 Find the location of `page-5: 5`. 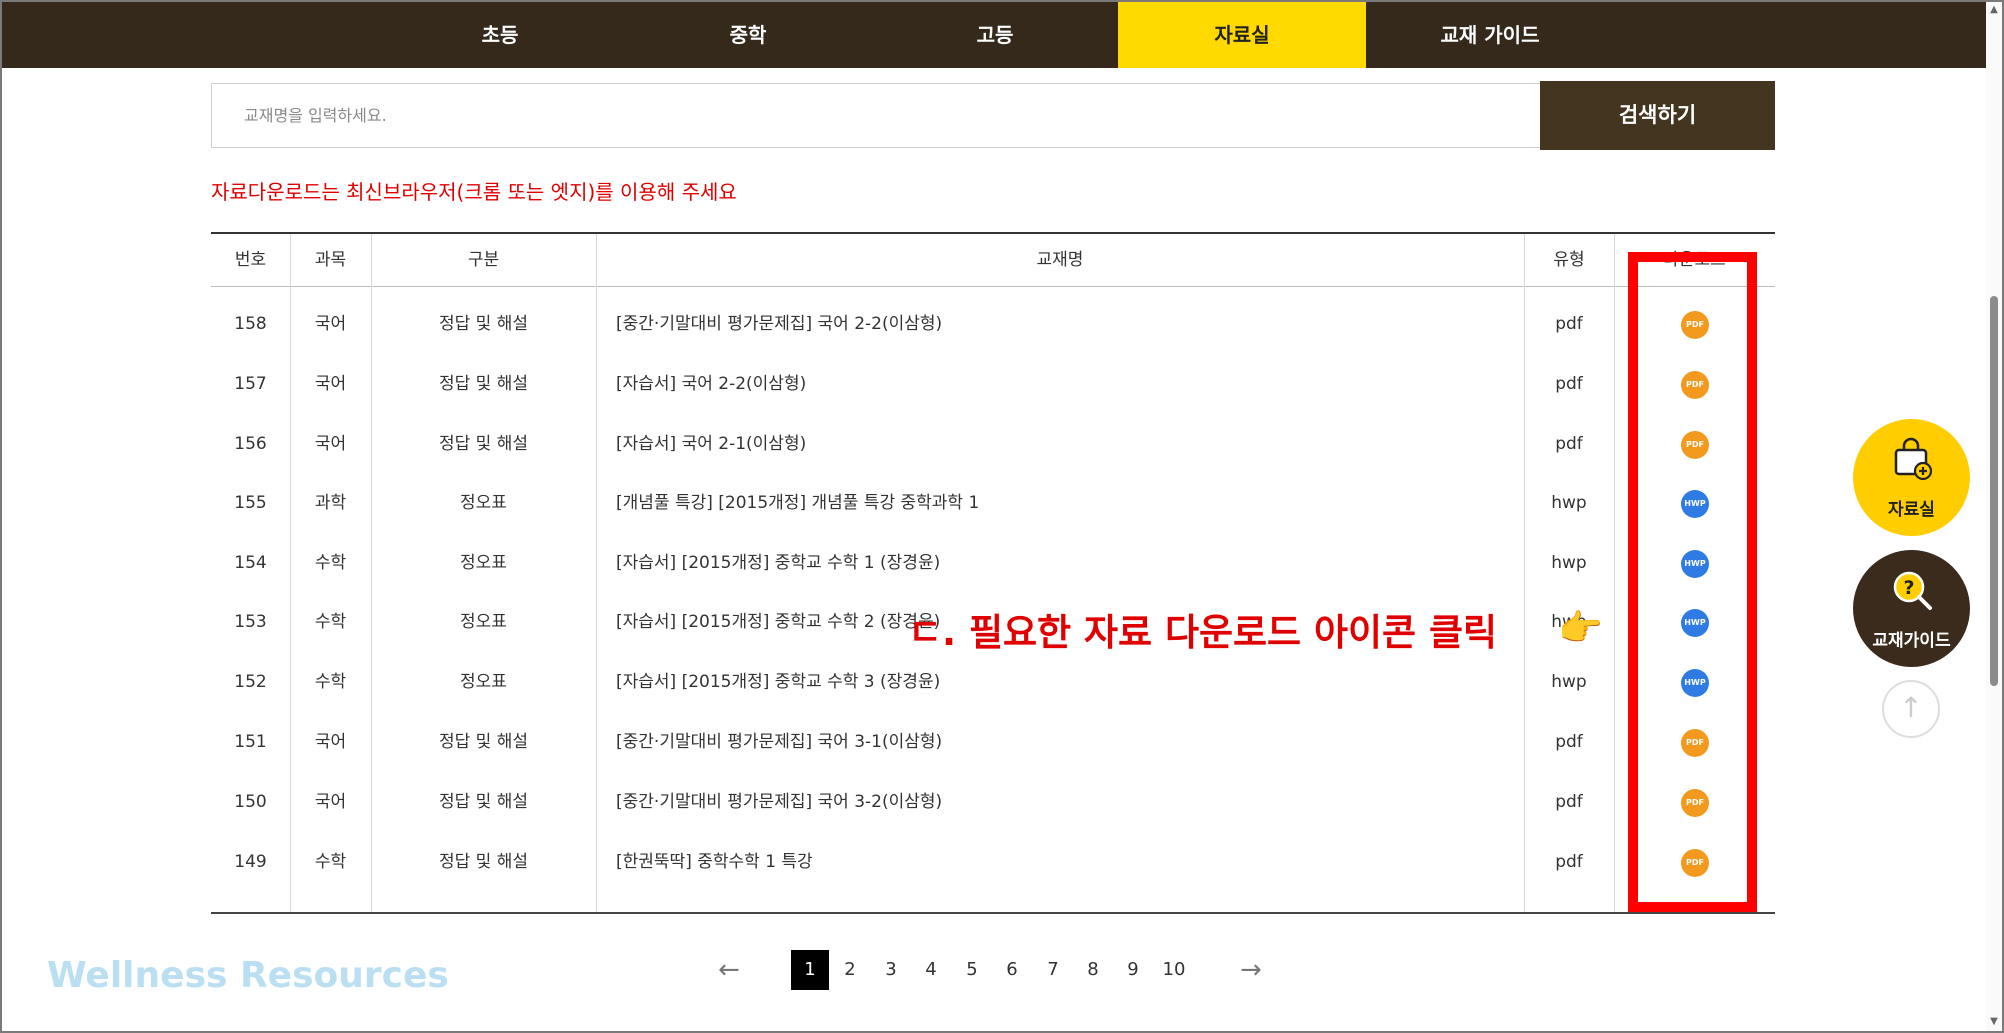

page-5: 5 is located at coordinates (972, 970).